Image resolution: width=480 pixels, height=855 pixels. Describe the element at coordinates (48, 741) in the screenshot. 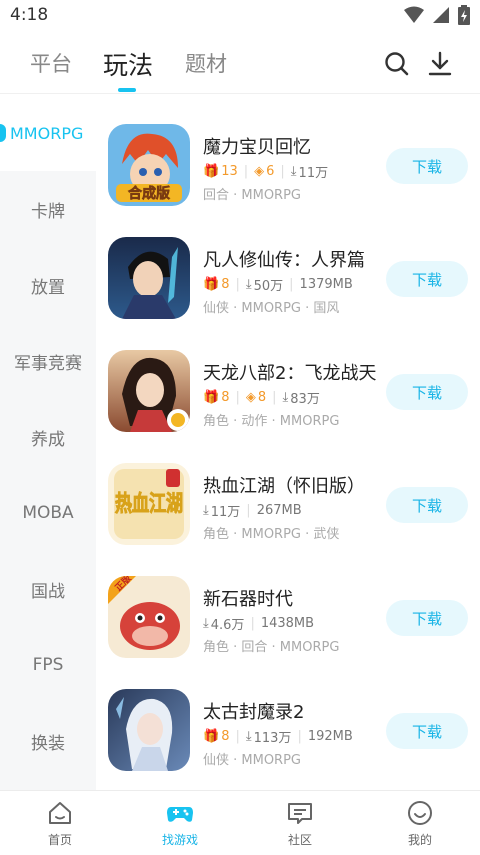

I see `sidebar-item-dressup: 换装` at that location.